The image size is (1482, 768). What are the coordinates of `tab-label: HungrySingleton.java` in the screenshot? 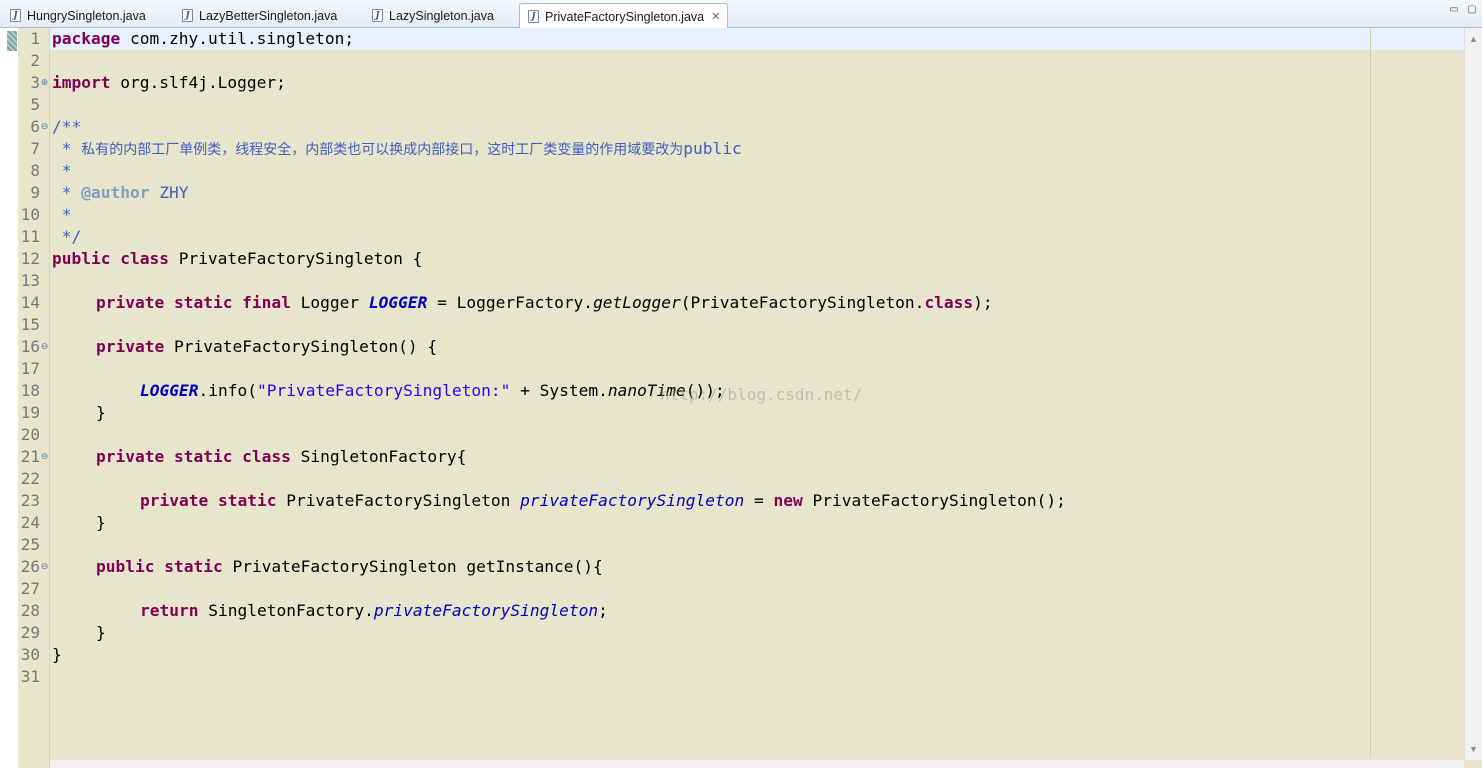 It's located at (86, 15).